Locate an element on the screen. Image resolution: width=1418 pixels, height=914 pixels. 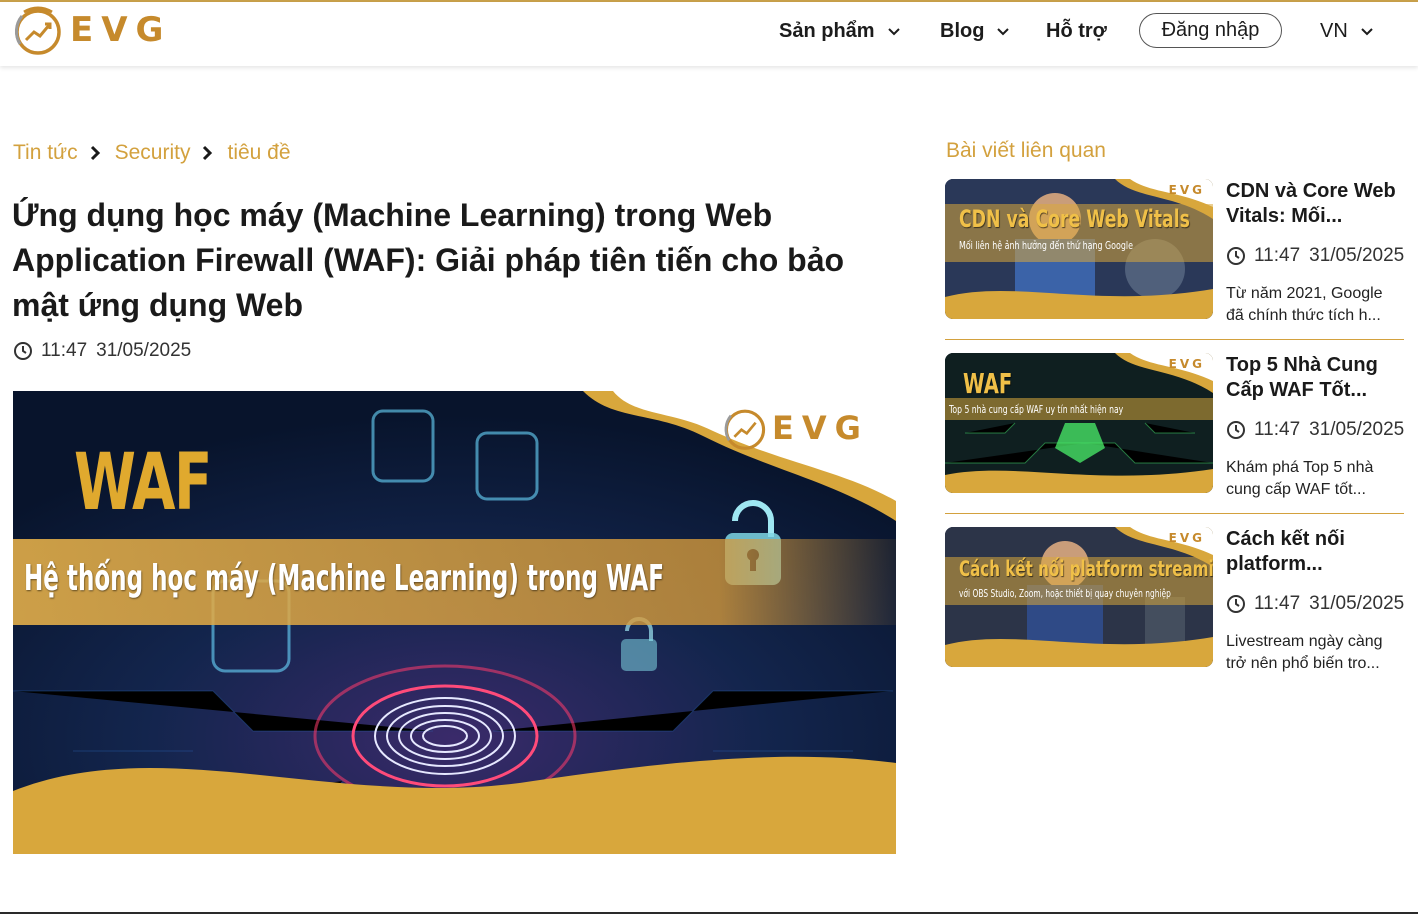
nav-support: Hỗ trợ is located at coordinates (1076, 31).